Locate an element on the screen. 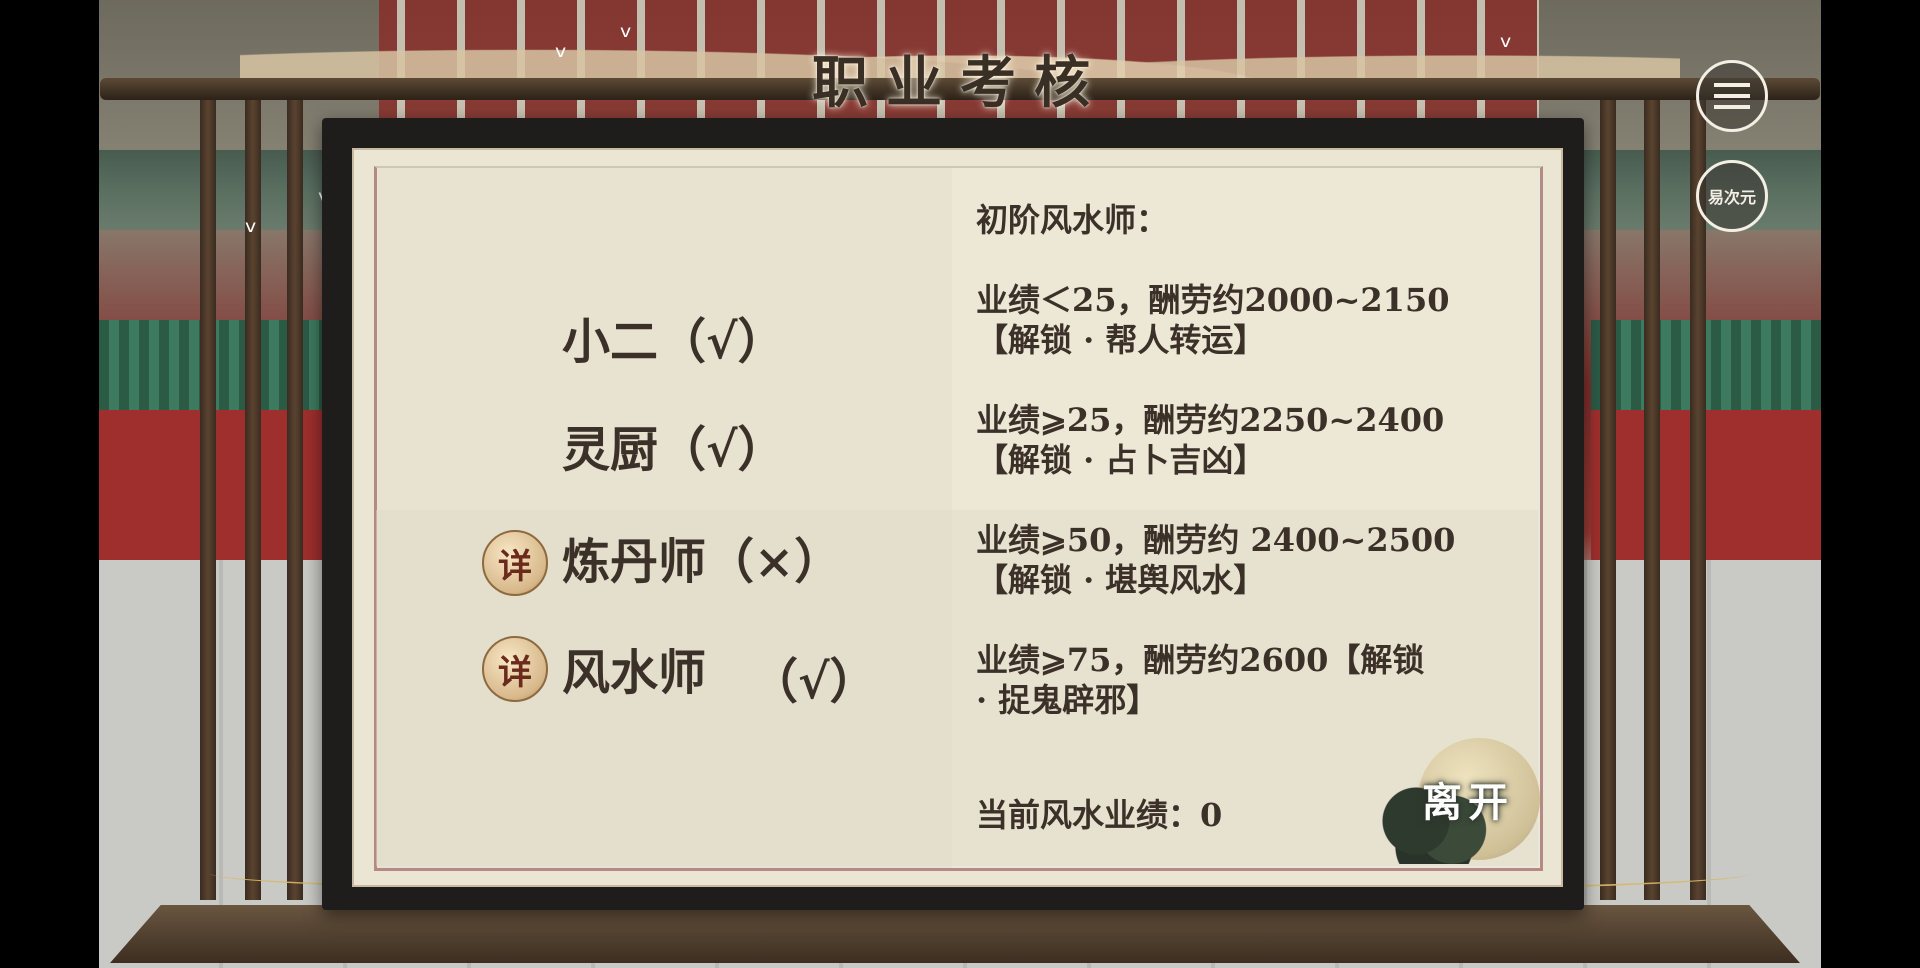 This screenshot has width=1920, height=968. menu-lines-icon is located at coordinates (1732, 96).